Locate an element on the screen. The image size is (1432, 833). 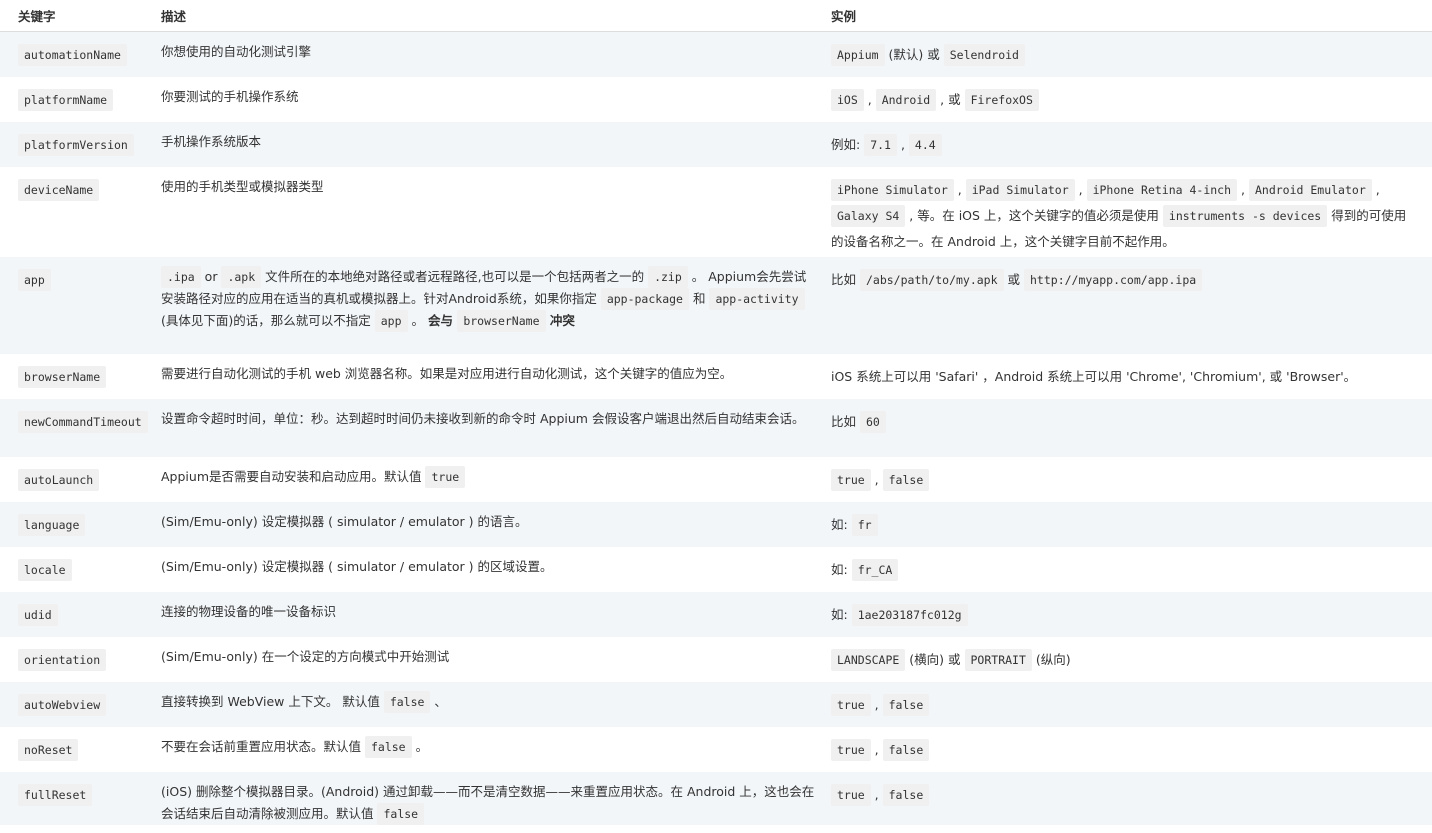
code-literal: FirefoxOS is located at coordinates (1001, 99).